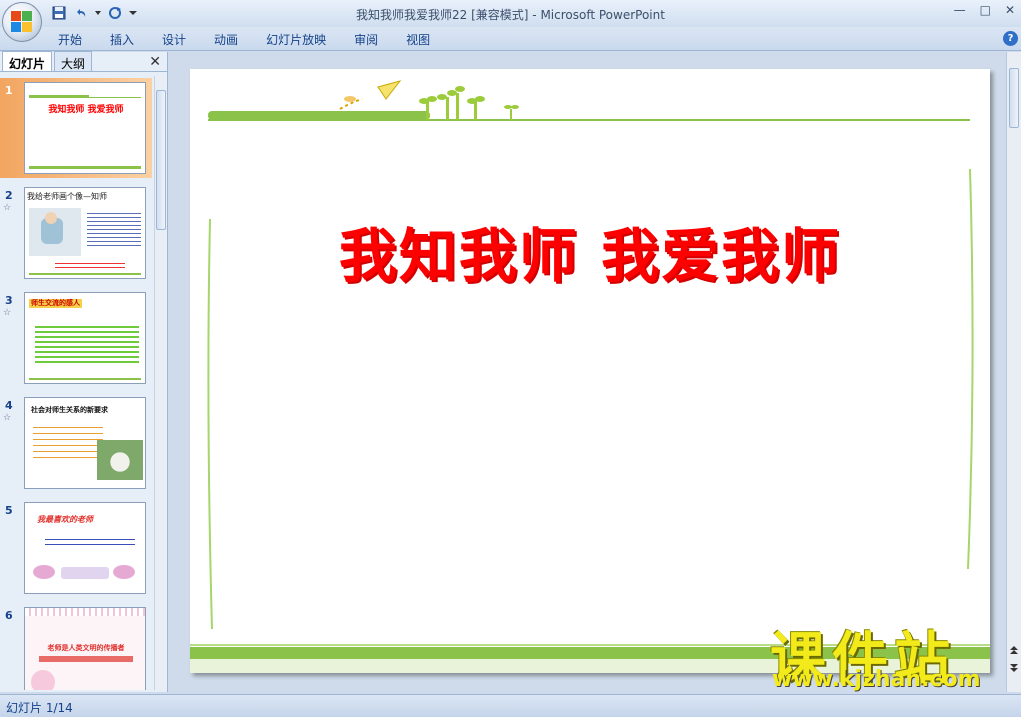  I want to click on slide-thumbnail: 师生交流的感人, so click(85, 338).